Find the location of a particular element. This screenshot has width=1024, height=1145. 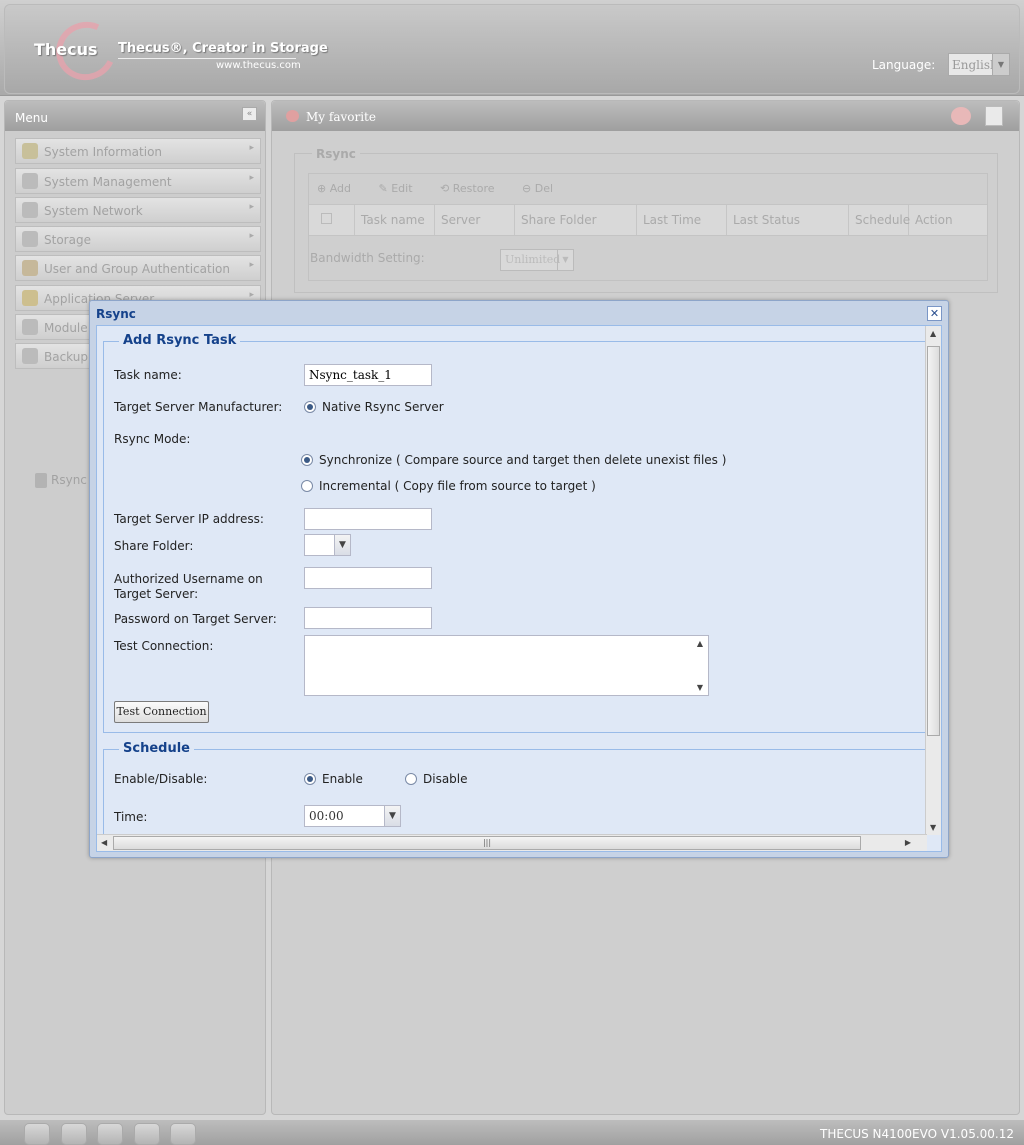

password-input is located at coordinates (368, 618).